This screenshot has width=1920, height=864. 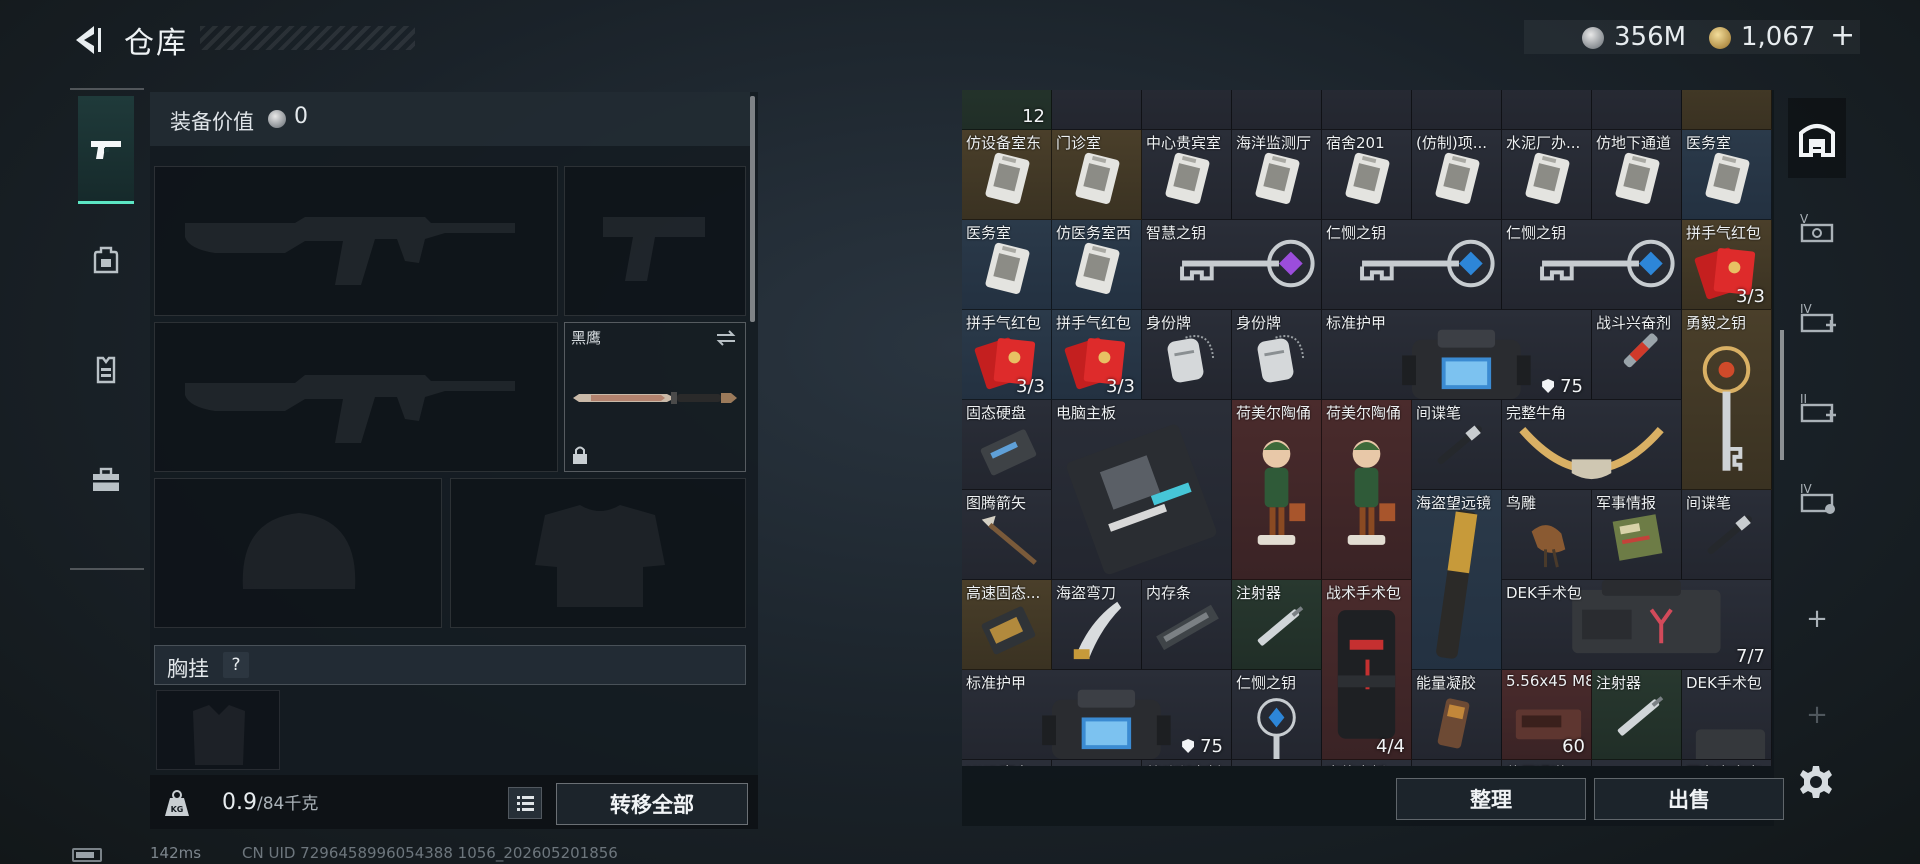 What do you see at coordinates (236, 665) in the screenshot?
I see `help-icon: ?` at bounding box center [236, 665].